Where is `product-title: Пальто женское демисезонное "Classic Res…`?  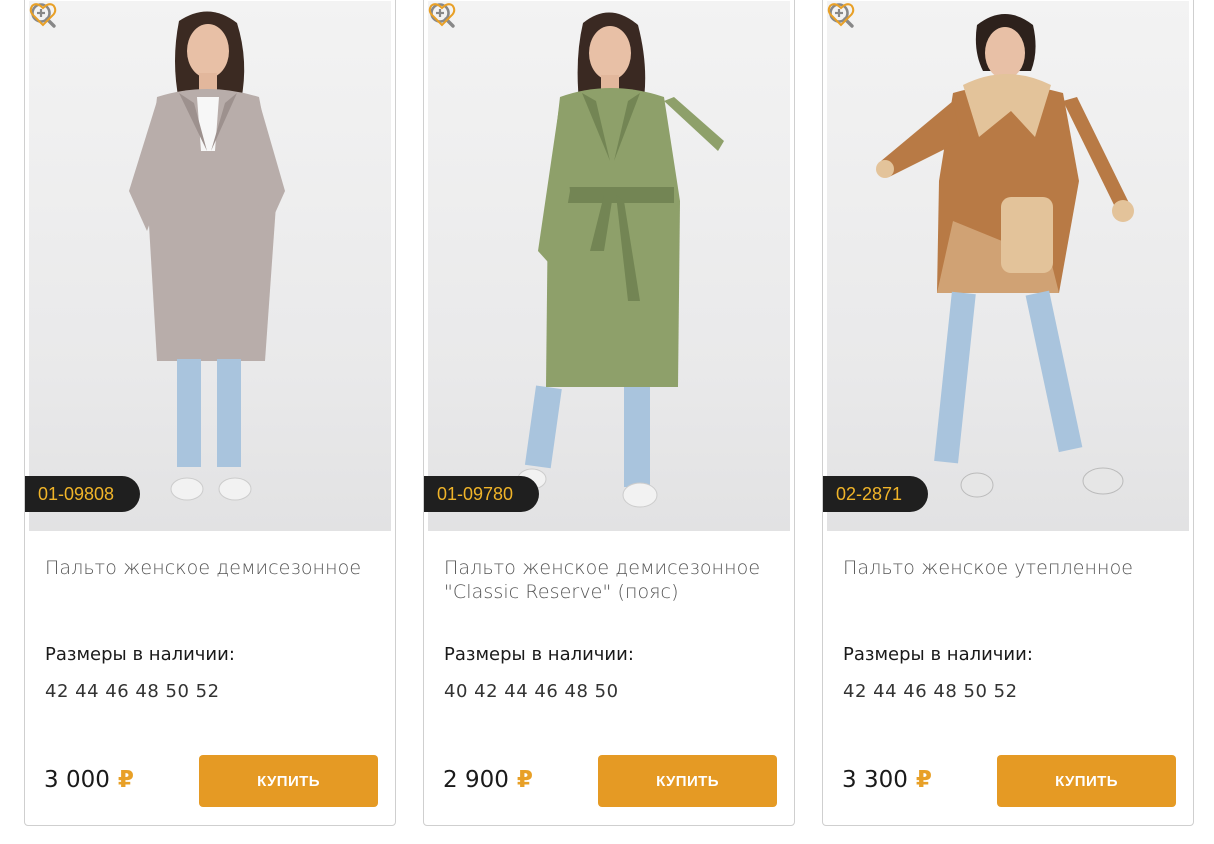 product-title: Пальто женское демисезонное "Classic Res… is located at coordinates (612, 580).